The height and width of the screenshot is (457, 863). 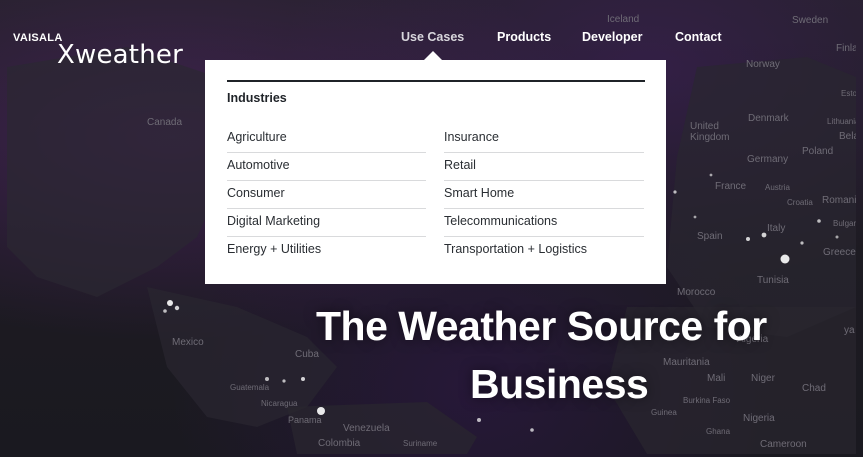 What do you see at coordinates (120, 55) in the screenshot?
I see `logo-product: Xweather` at bounding box center [120, 55].